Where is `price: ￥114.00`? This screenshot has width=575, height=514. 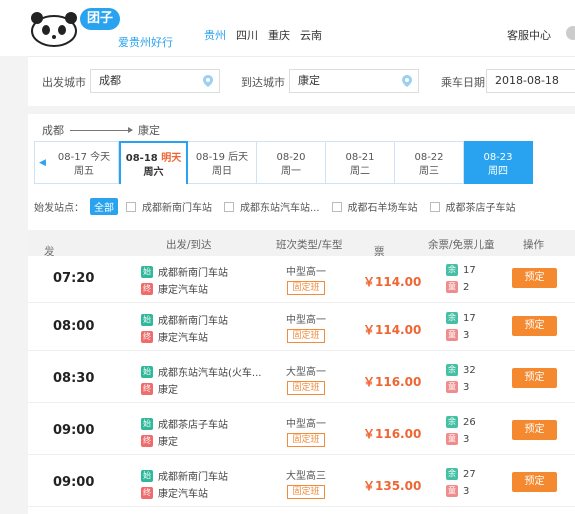
price: ￥114.00 is located at coordinates (392, 282).